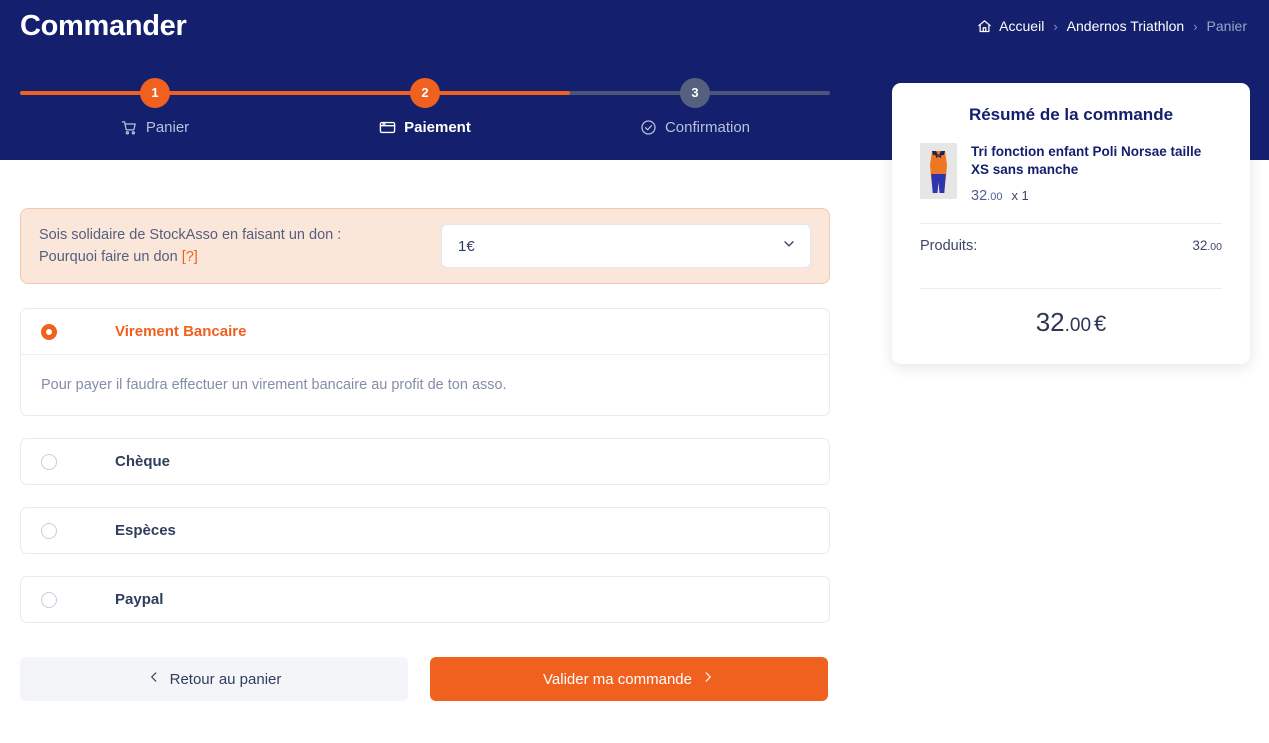 The image size is (1269, 743). Describe the element at coordinates (1214, 247) in the screenshot. I see `summary-products-dec: .00` at that location.